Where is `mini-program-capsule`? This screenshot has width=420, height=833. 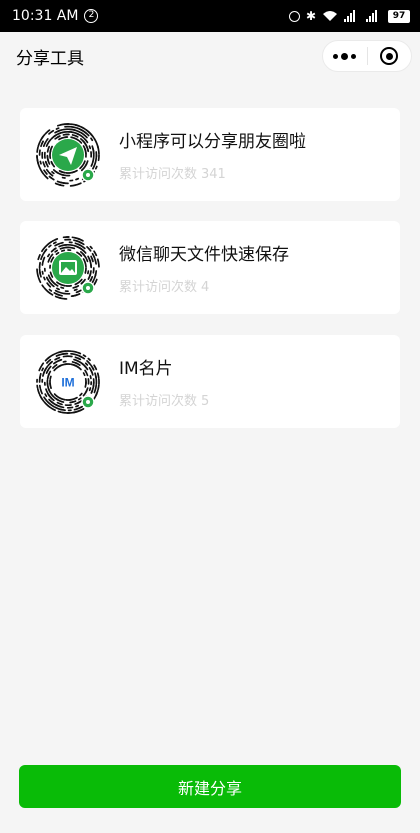
mini-program-capsule is located at coordinates (367, 56).